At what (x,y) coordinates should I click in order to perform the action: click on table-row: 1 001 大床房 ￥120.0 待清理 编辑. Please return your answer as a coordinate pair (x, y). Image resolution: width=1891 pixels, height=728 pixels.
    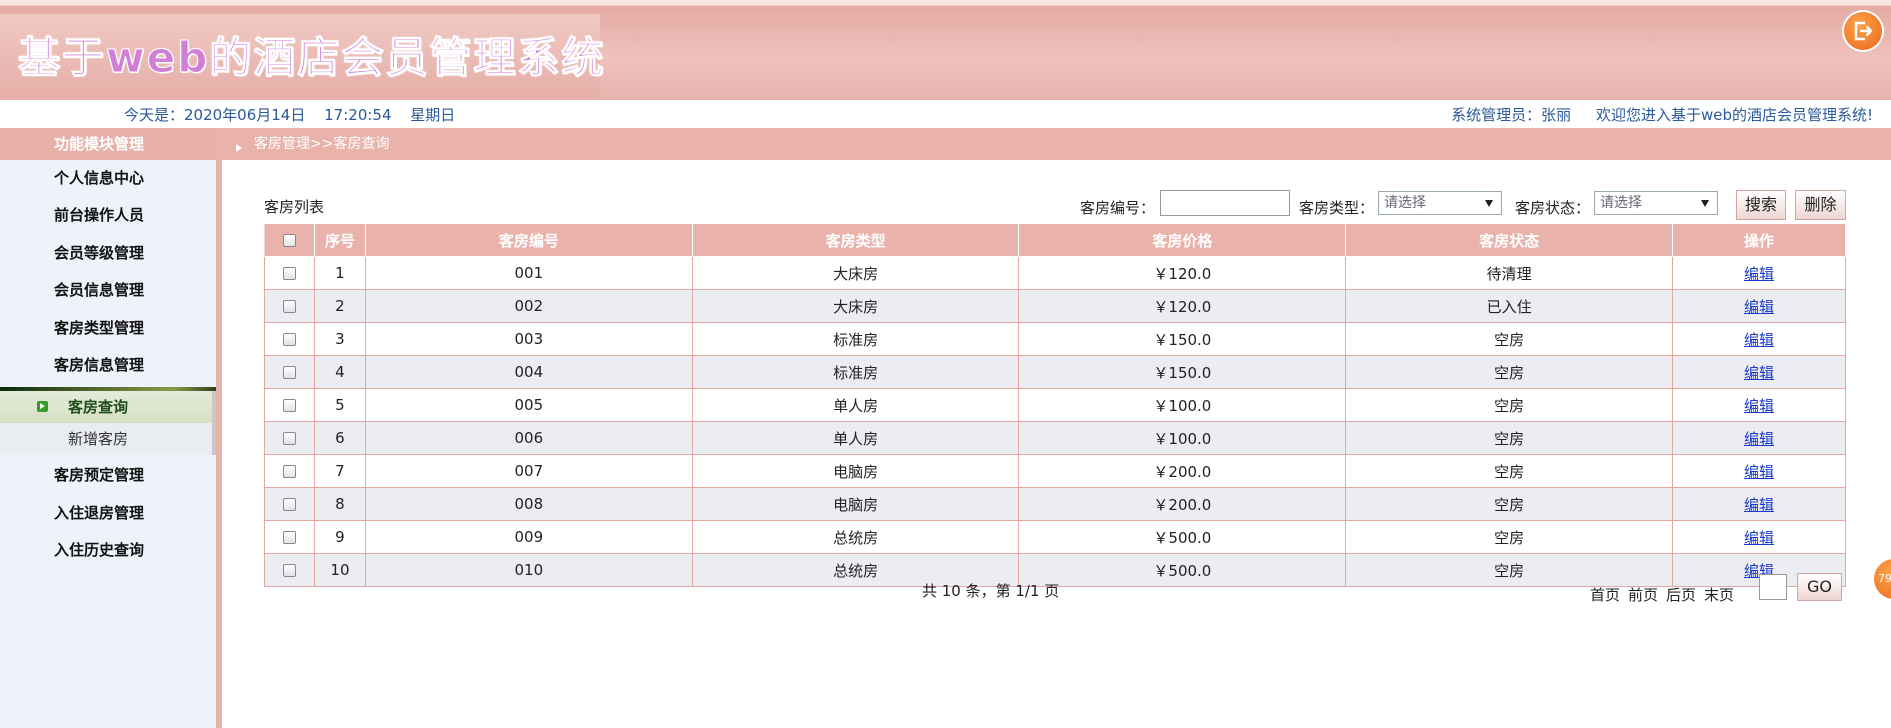
    Looking at the image, I should click on (1055, 273).